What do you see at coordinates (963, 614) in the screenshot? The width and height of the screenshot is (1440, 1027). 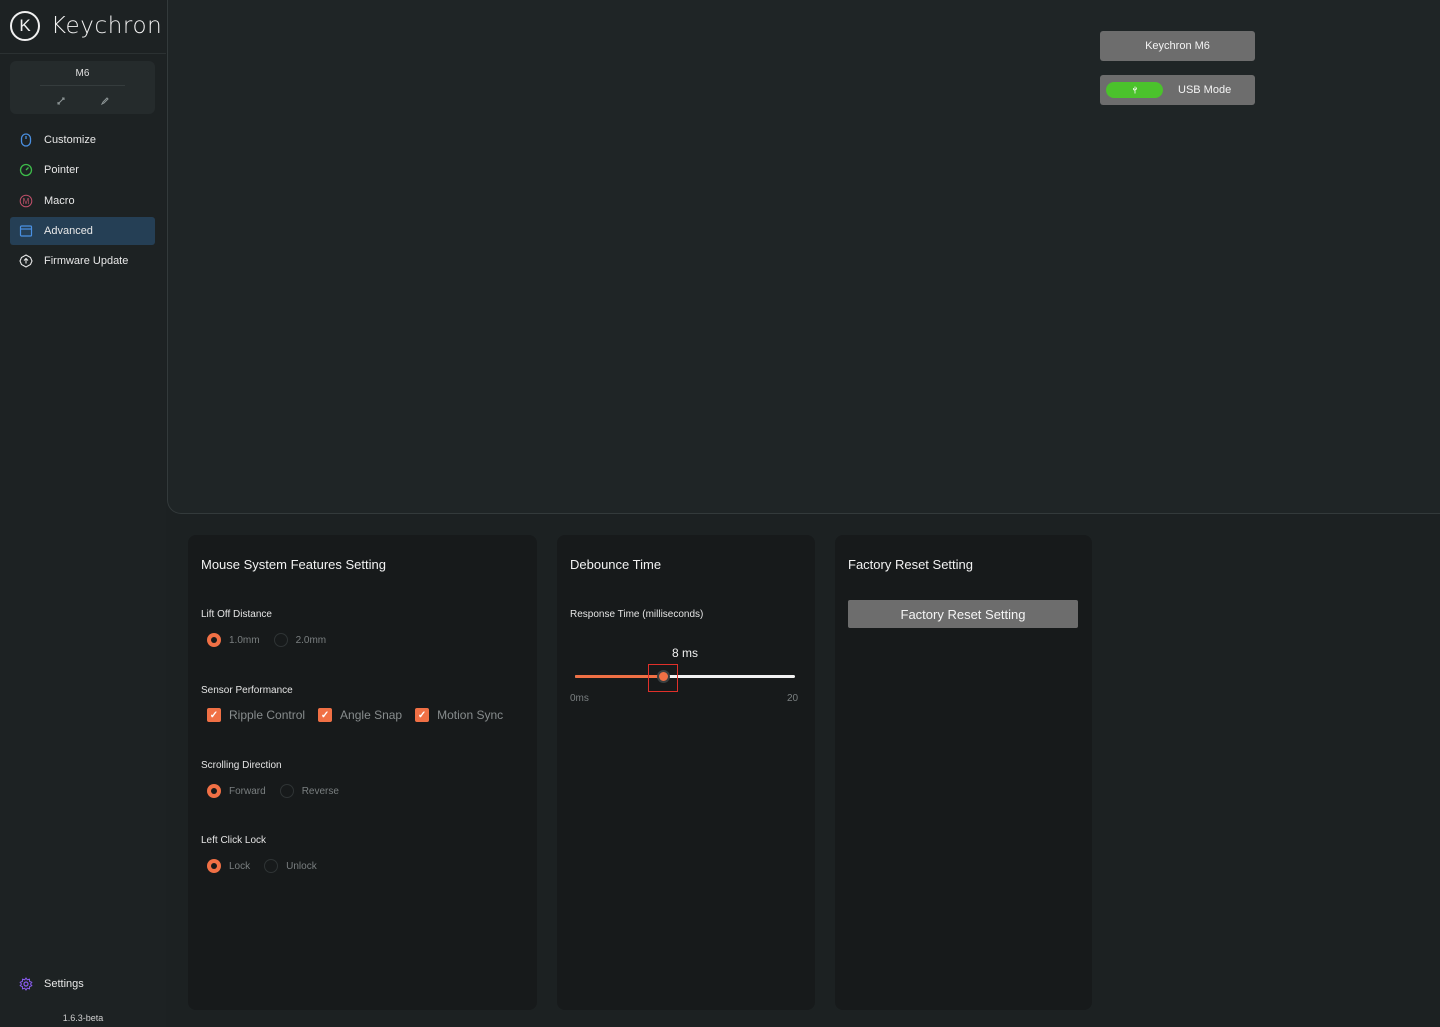 I see `factory-reset-button: Factory Reset Setting` at bounding box center [963, 614].